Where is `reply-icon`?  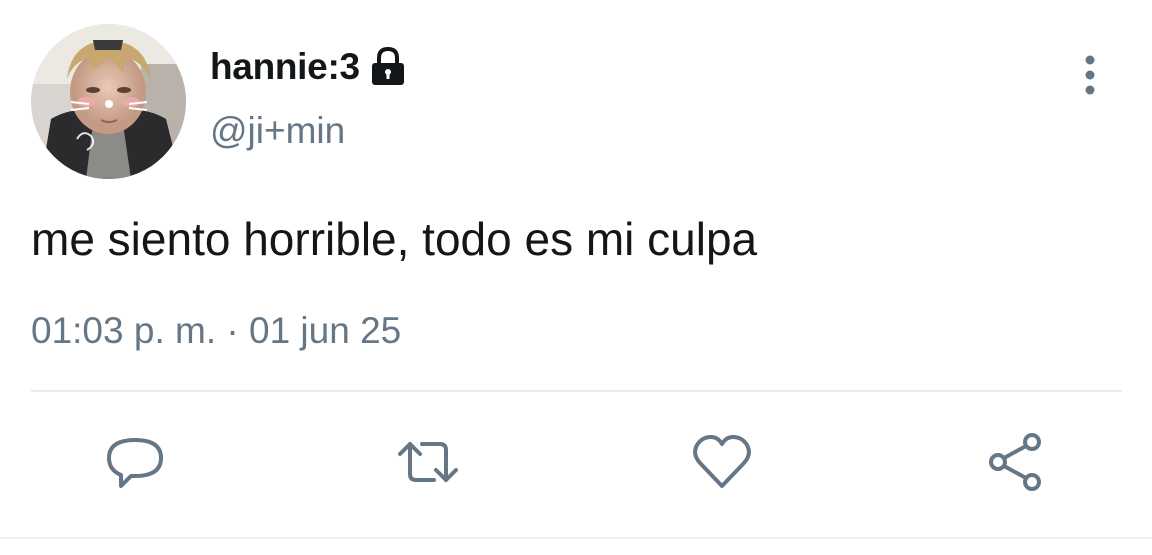
reply-icon is located at coordinates (135, 463).